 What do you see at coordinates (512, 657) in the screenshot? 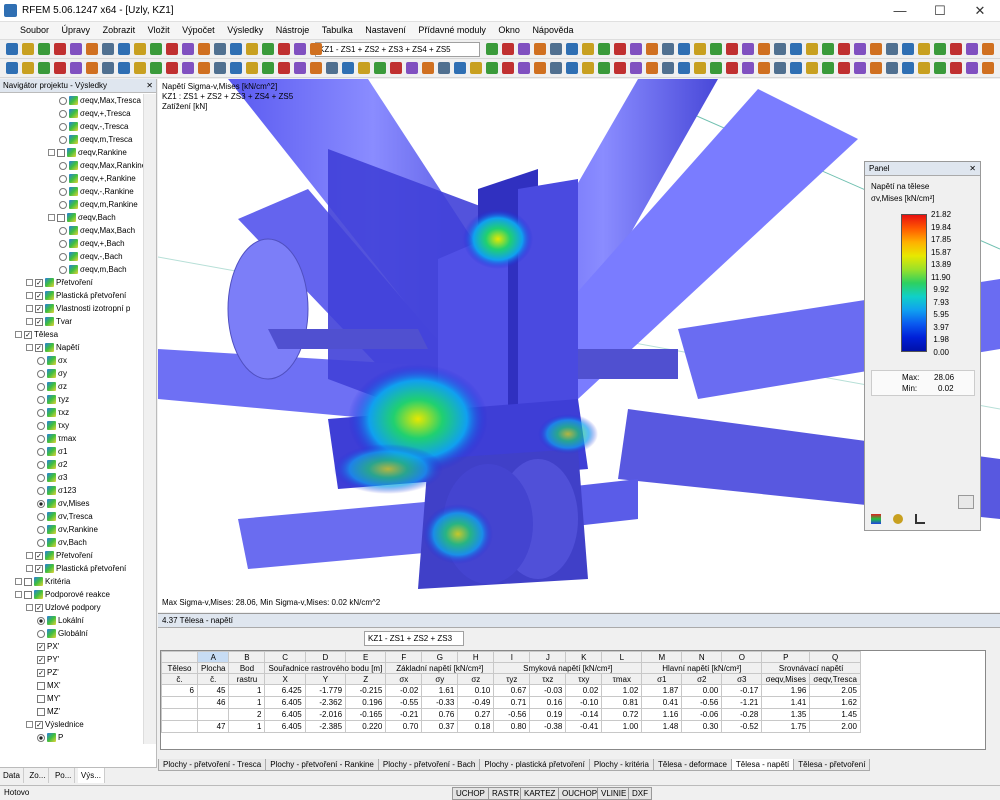
I see `column-letter: I` at bounding box center [512, 657].